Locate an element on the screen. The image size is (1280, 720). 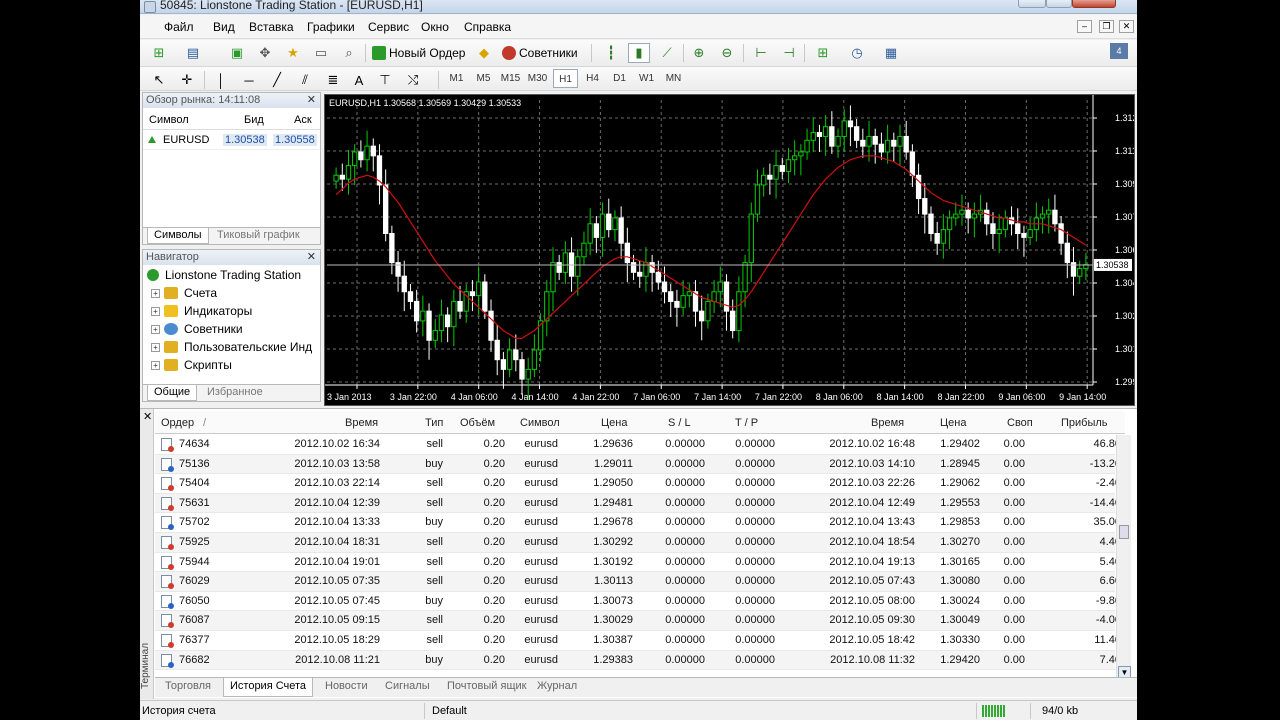
history-scrollbar: ▼ is located at coordinates (1123, 557).